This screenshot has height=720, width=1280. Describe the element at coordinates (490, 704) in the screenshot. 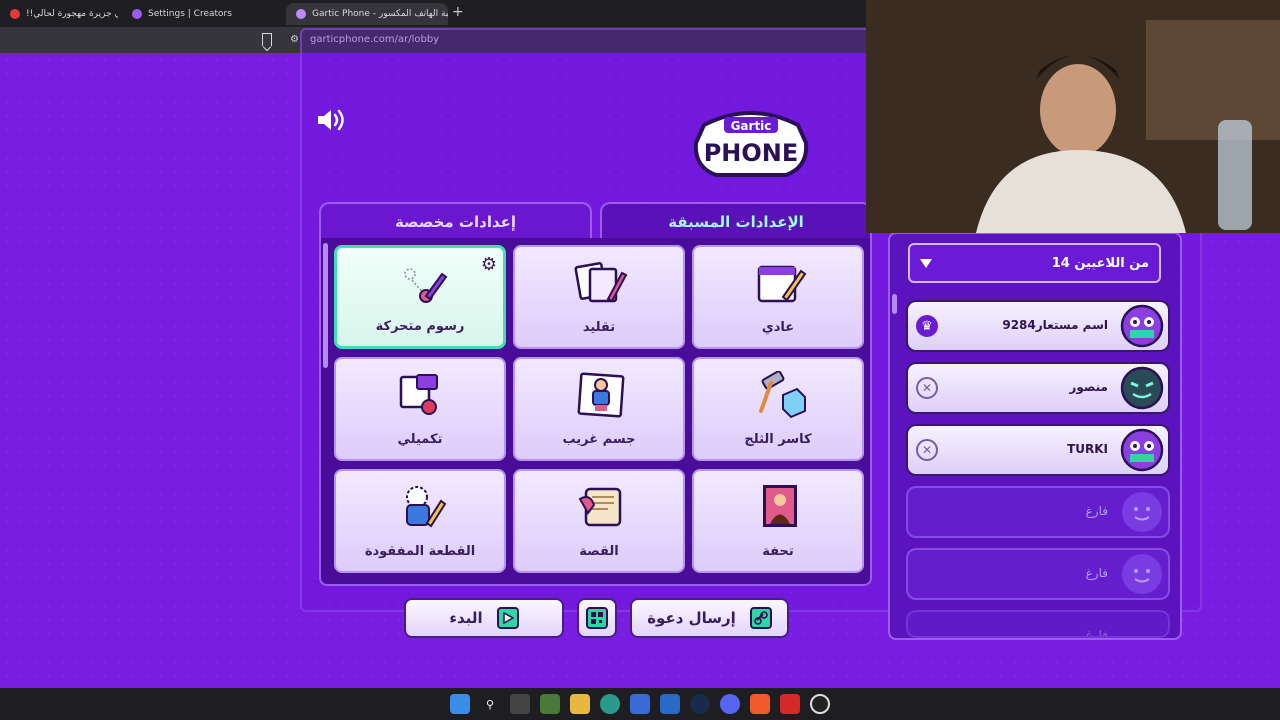

I see `search-icon: ⚲` at that location.